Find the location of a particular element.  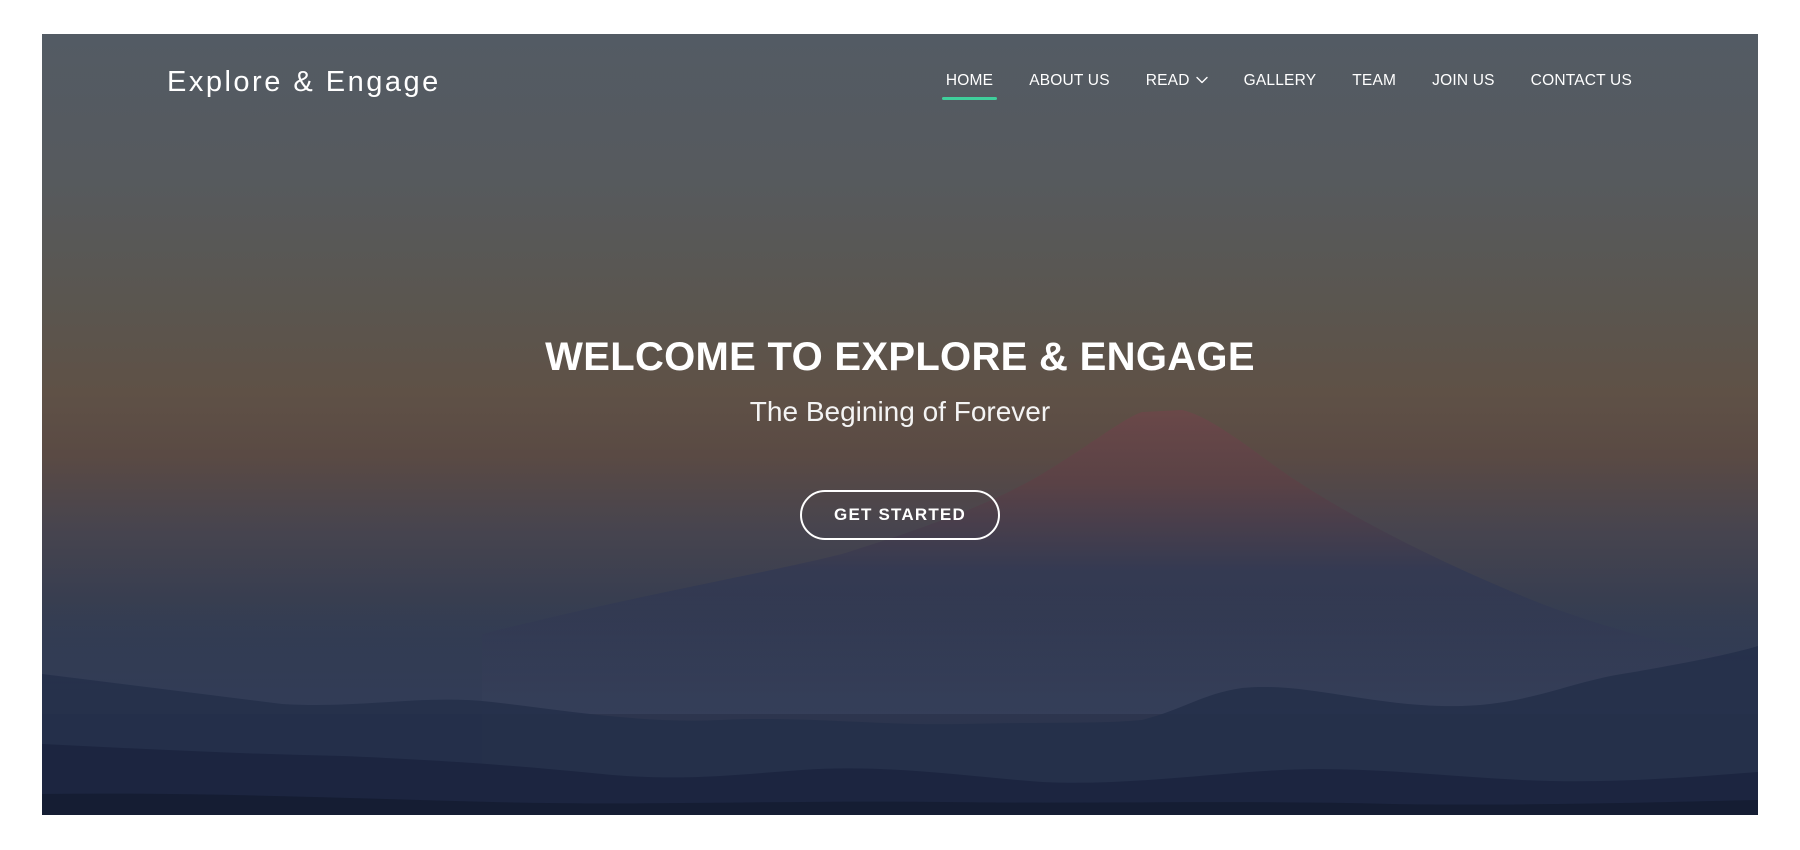

nav-item-about-us: ABOUT US is located at coordinates (1069, 86).